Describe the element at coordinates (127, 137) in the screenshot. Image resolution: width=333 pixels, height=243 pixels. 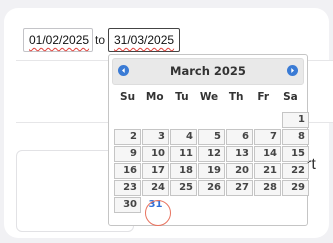
I see `day-cell: 2` at that location.